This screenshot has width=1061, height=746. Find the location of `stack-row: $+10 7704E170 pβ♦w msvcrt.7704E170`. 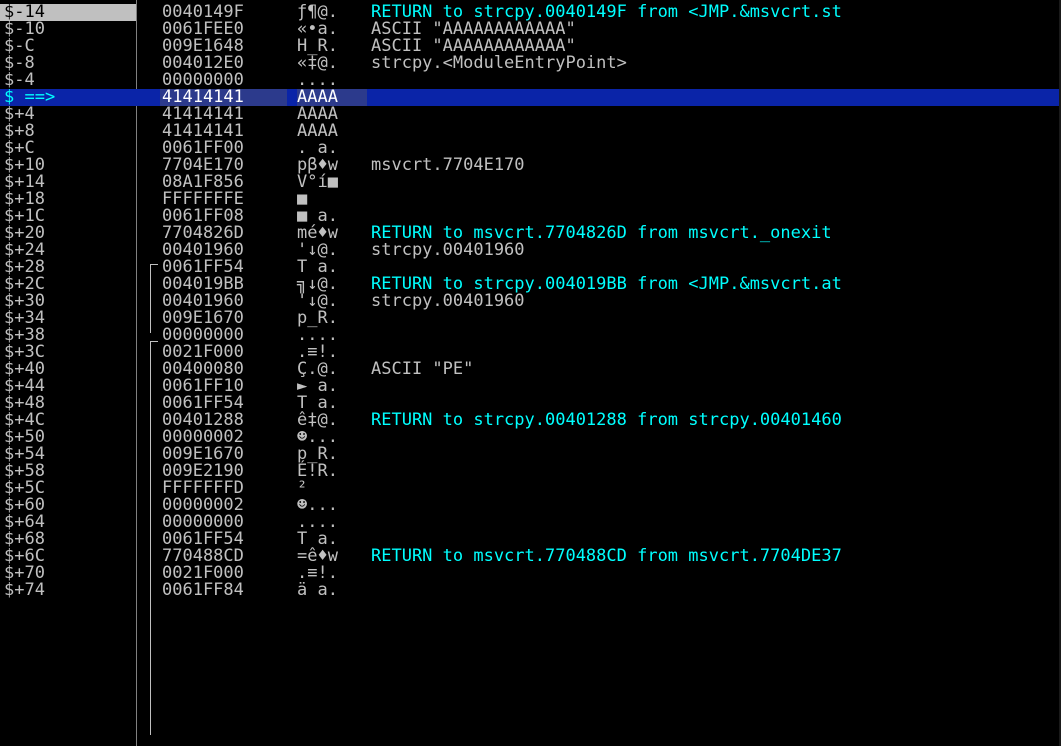

stack-row: $+10 7704E170 pβ♦w msvcrt.7704E170 is located at coordinates (530, 165).